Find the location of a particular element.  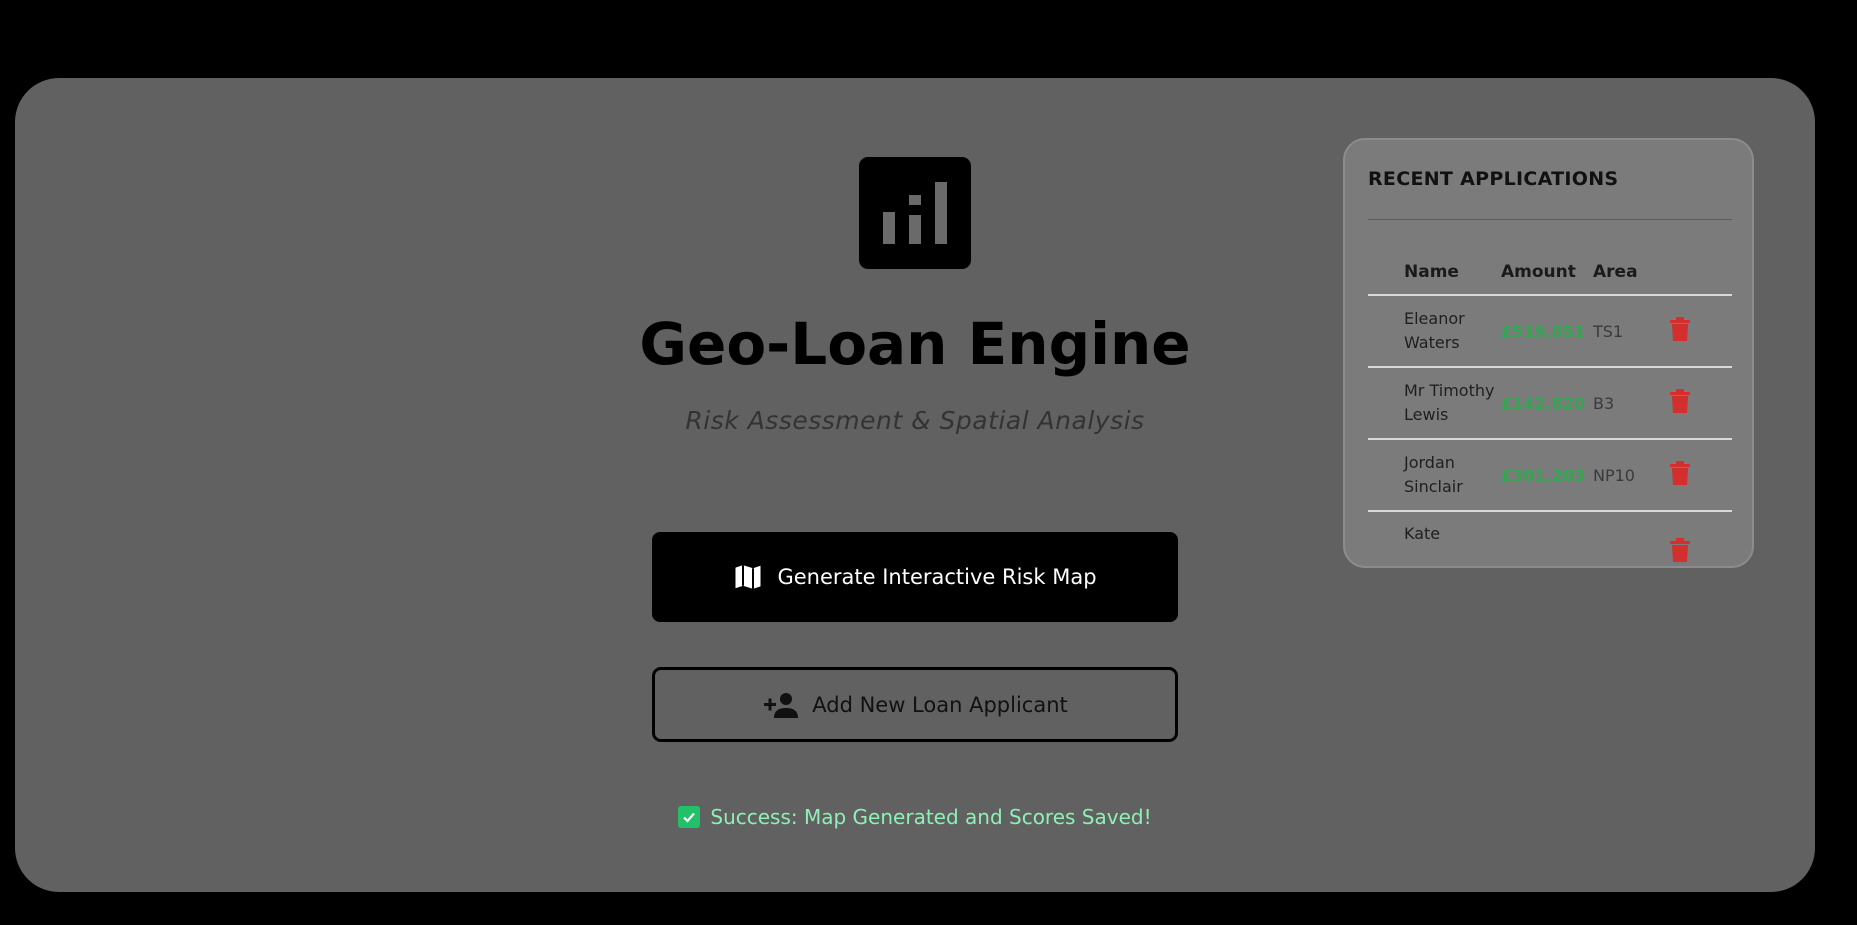

loan-amount: £142,820 is located at coordinates (1547, 403).